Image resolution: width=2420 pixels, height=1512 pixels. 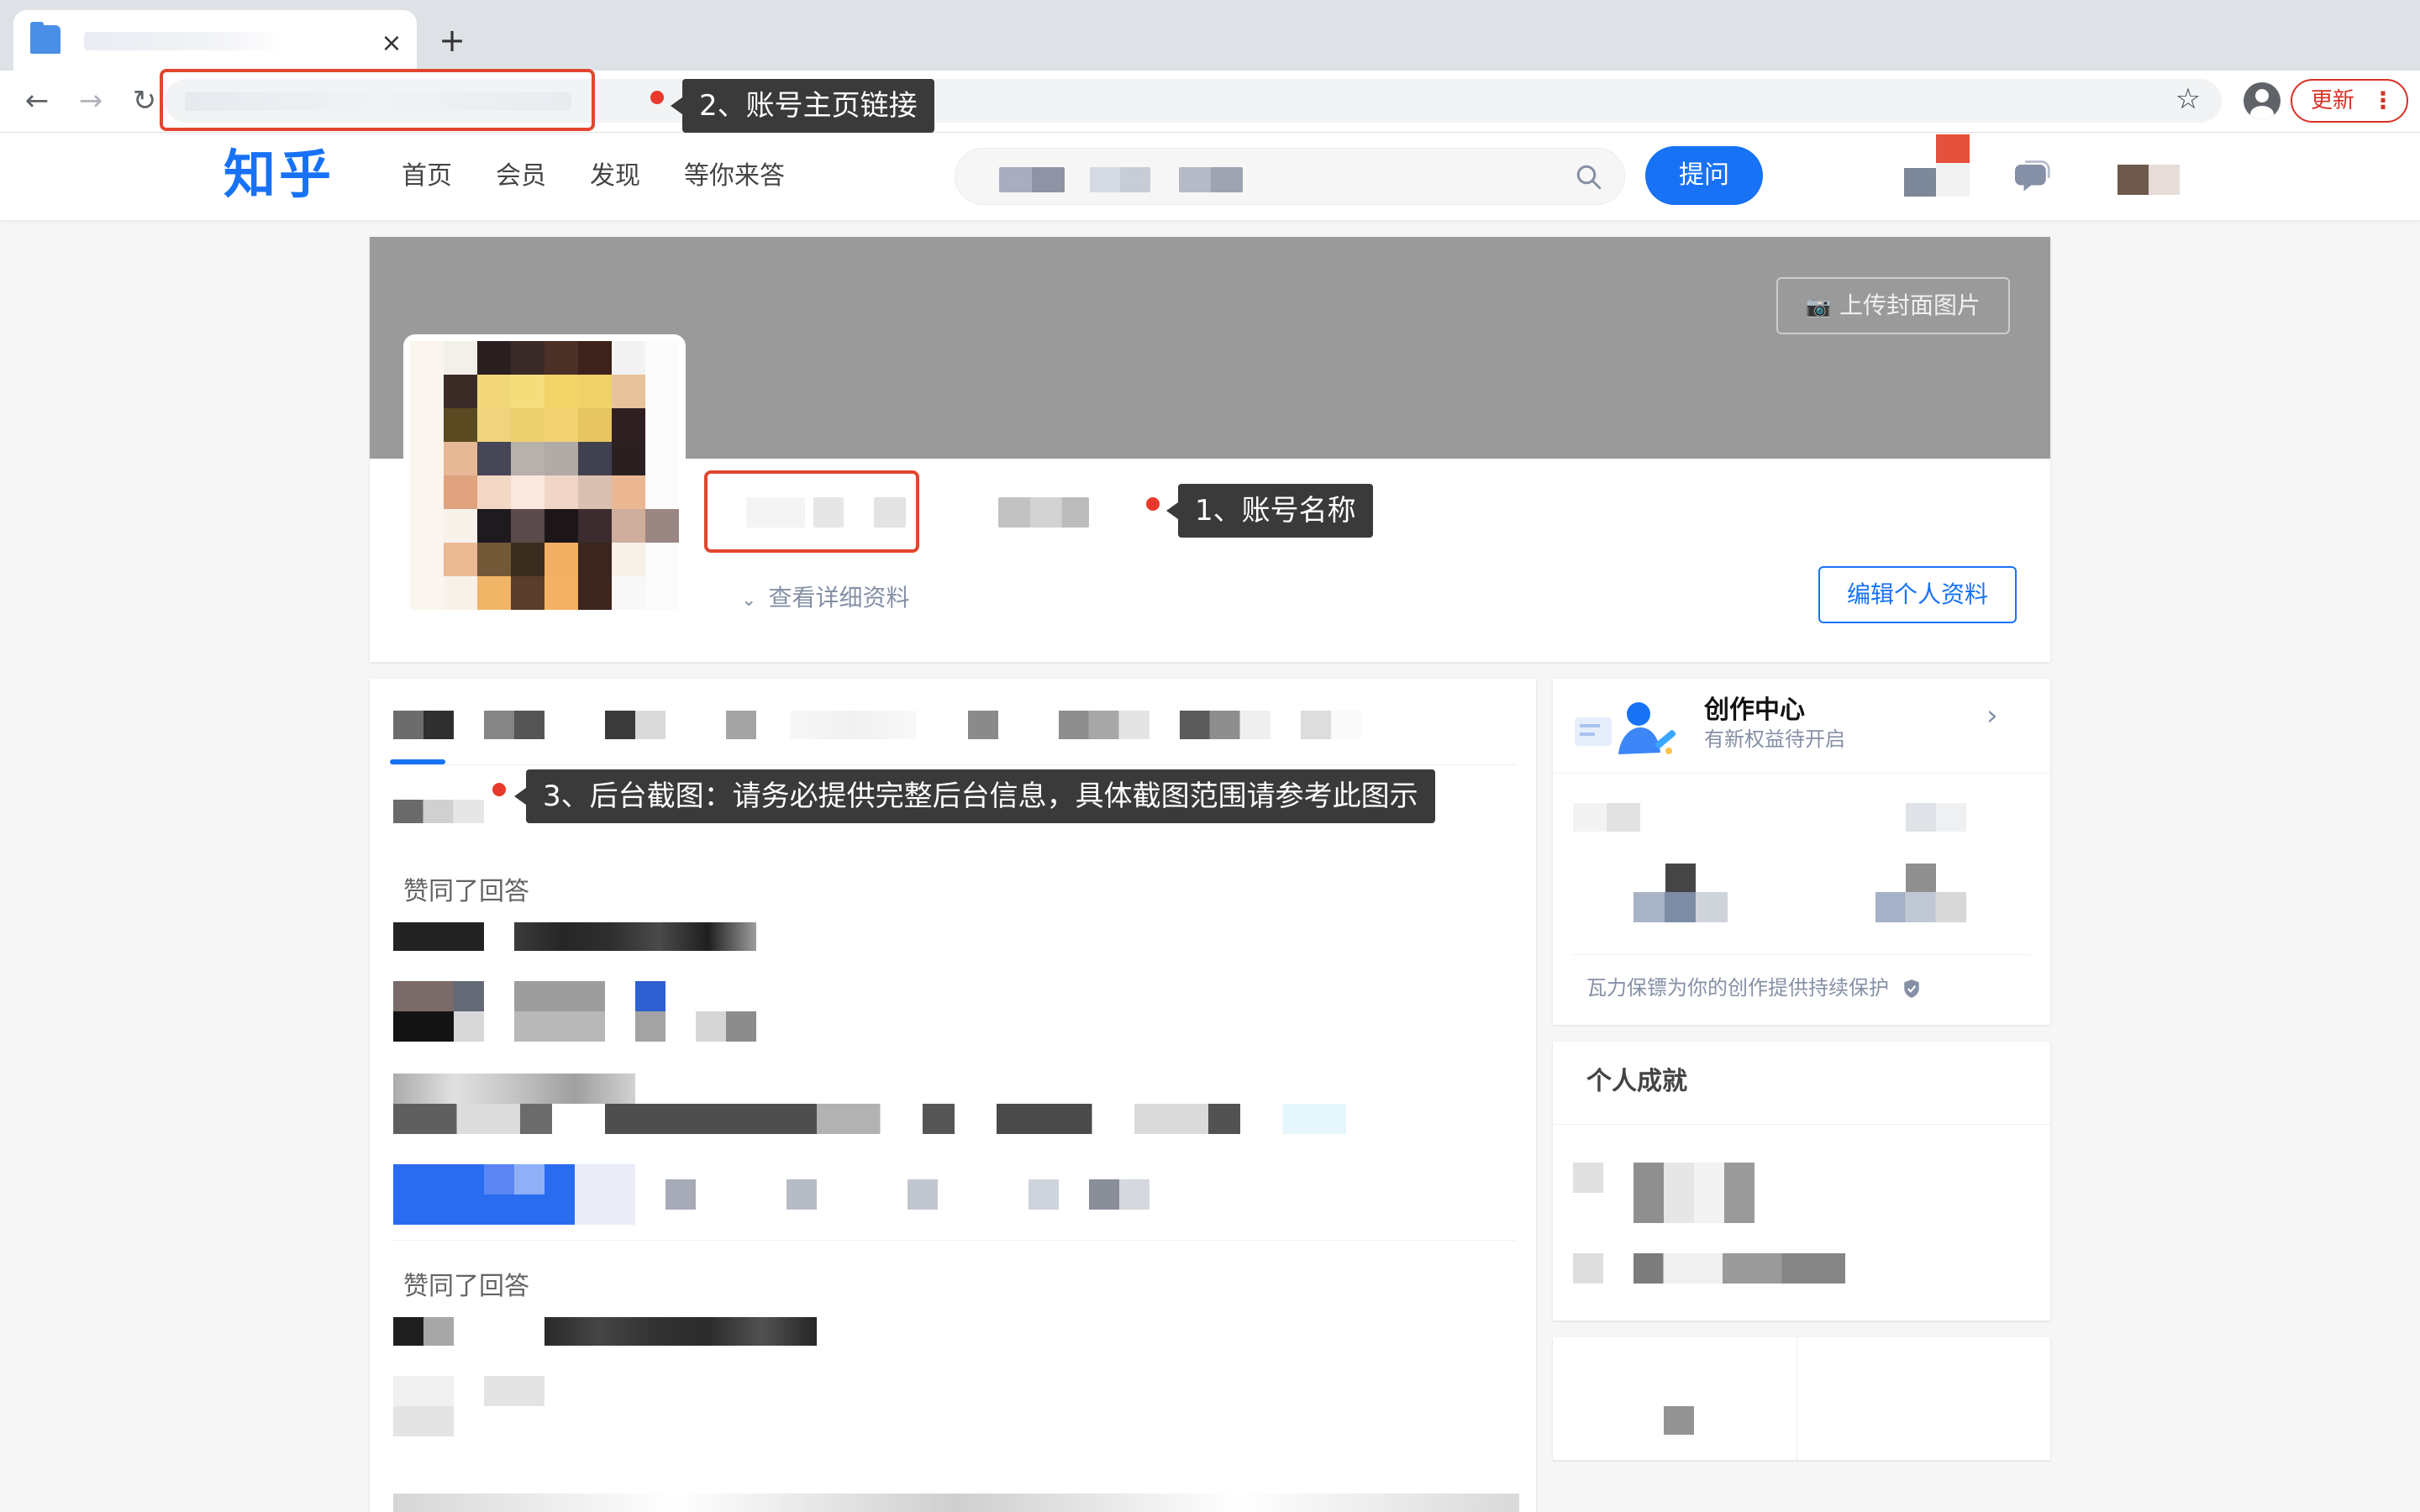 I want to click on tab-following, so click(x=1331, y=725).